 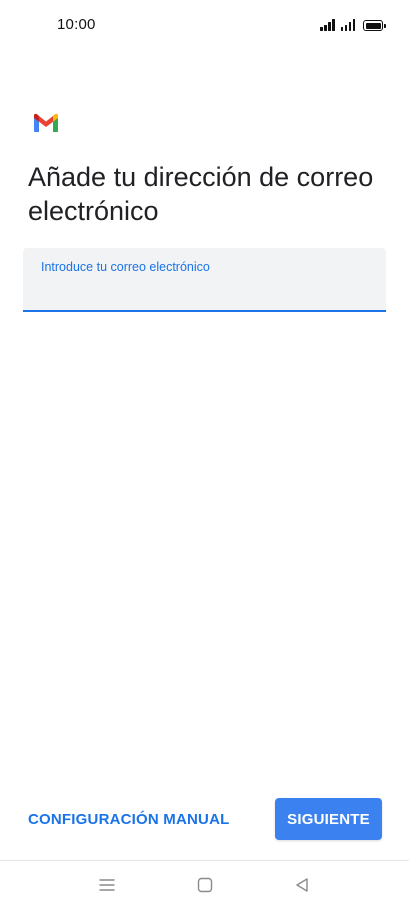 What do you see at coordinates (204, 26) in the screenshot?
I see `status-bar: 10:00` at bounding box center [204, 26].